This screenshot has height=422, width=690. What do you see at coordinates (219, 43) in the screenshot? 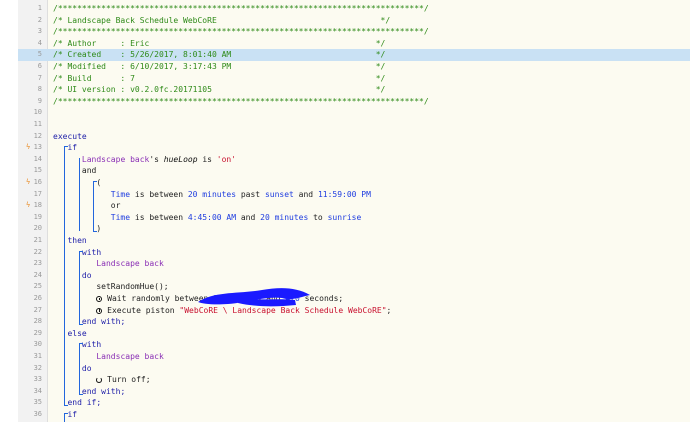
I see `code-token: /* Author : Eric */` at bounding box center [219, 43].